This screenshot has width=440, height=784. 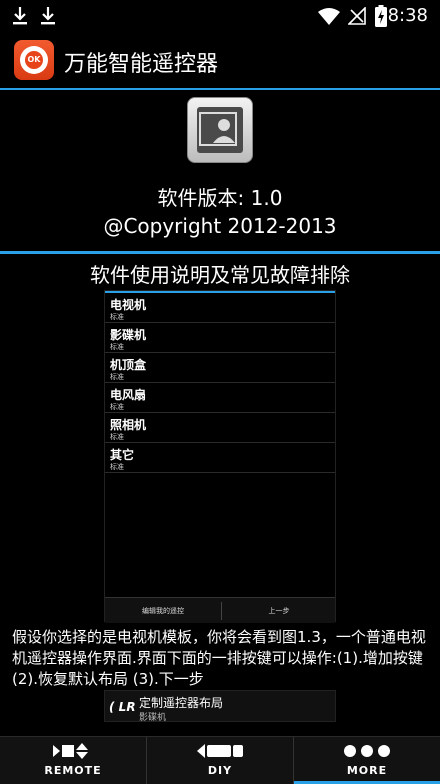 I want to click on manual-screenshot-partial: ( LR 定制遥控器布局 影碟机, so click(x=220, y=706).